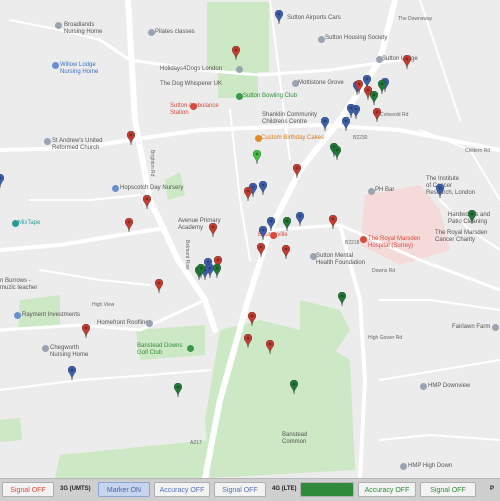 The width and height of the screenshot is (500, 501). What do you see at coordinates (430, 466) in the screenshot?
I see `label-hmp-highdown: HMP High Down` at bounding box center [430, 466].